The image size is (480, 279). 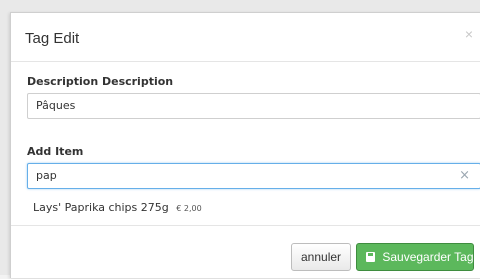 What do you see at coordinates (321, 257) in the screenshot?
I see `cancel-button: annuler` at bounding box center [321, 257].